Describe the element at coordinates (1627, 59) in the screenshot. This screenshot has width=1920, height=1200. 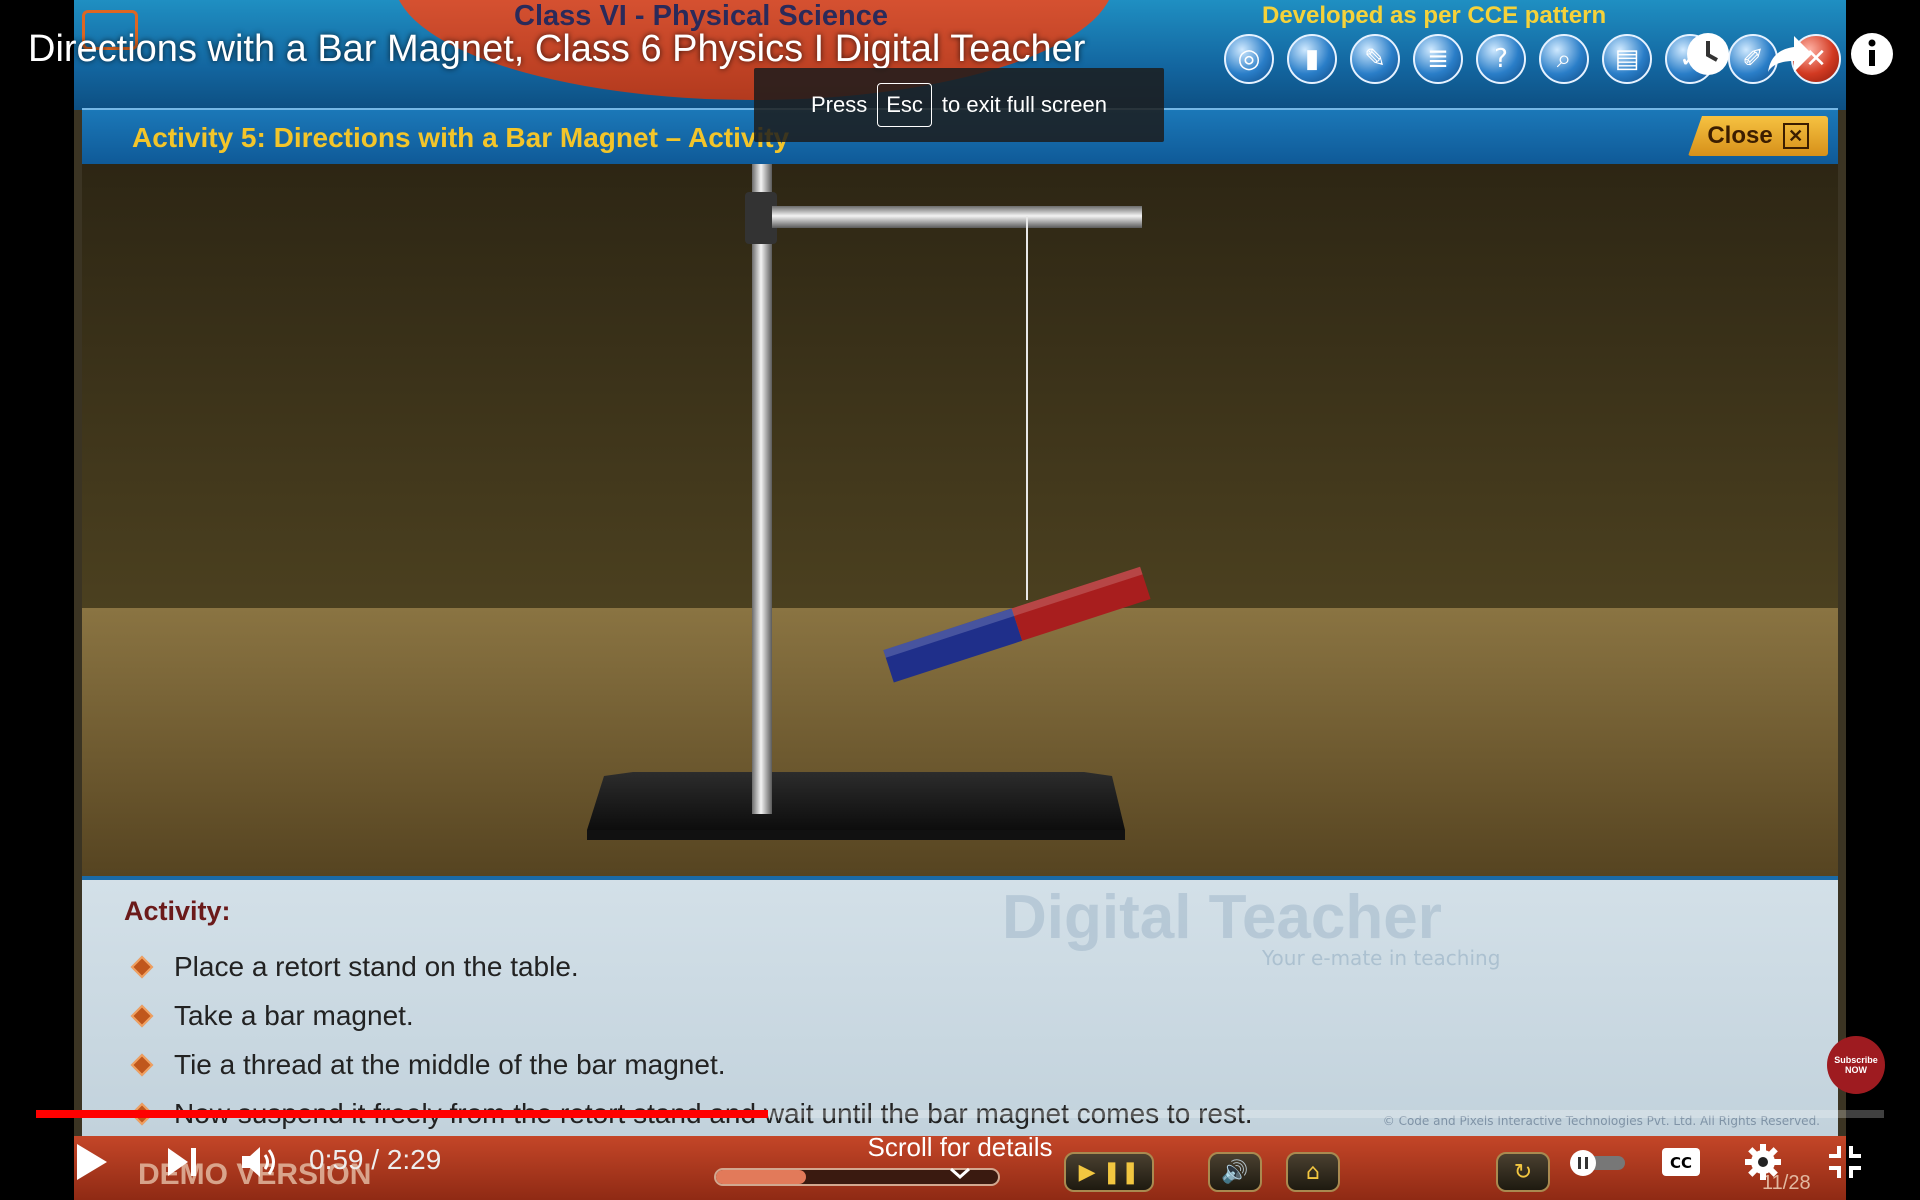
I see `dictionary-icon: ▤` at that location.